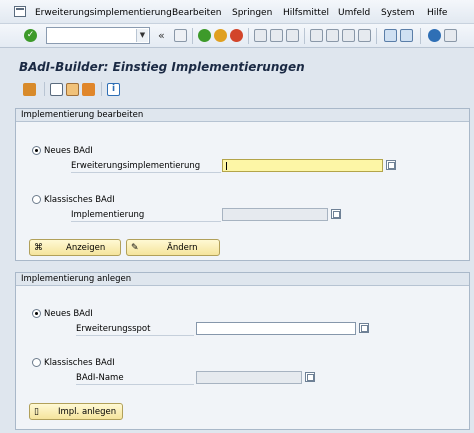 The image size is (474, 433). I want to click on radio-classic-badi-edit-label: Klassisches BAdI, so click(79, 200).